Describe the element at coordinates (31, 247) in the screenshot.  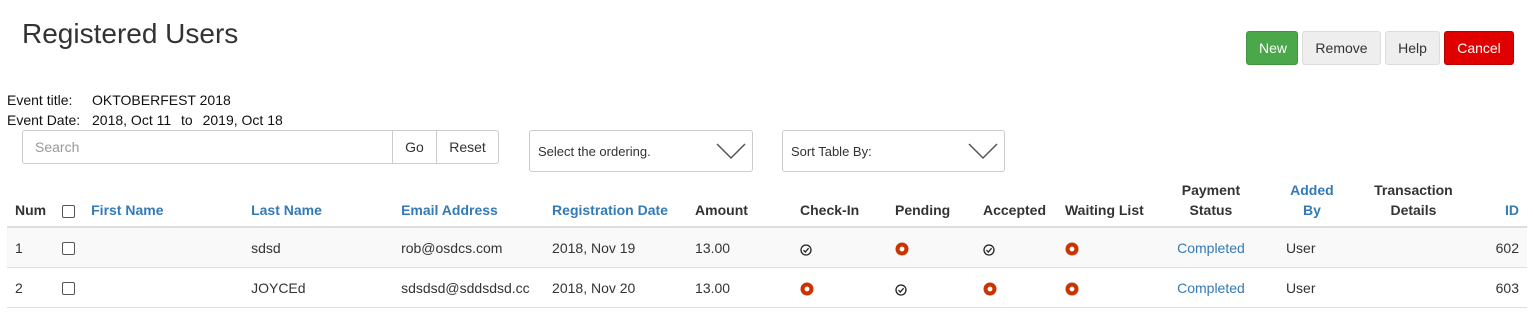
I see `cell-num: 1` at that location.